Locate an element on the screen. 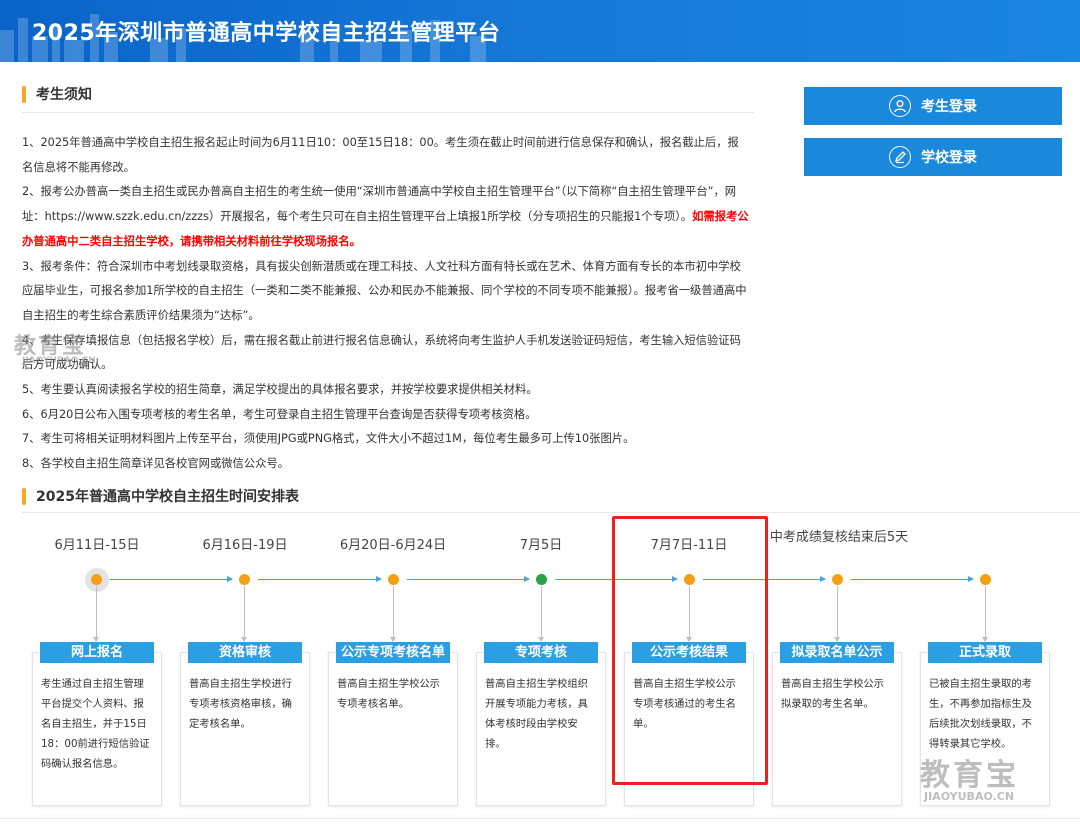  pencil-icon is located at coordinates (900, 157).